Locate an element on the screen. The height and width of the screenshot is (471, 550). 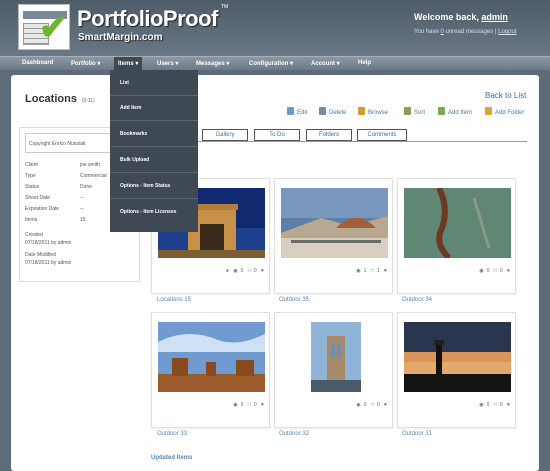
menu-item-list: List is located at coordinates (124, 83).